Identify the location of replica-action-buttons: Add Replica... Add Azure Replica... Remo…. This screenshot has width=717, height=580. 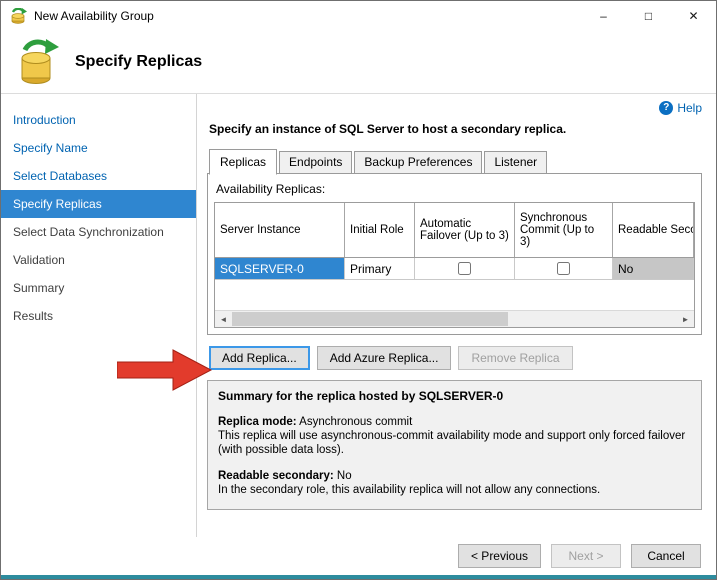
(455, 358).